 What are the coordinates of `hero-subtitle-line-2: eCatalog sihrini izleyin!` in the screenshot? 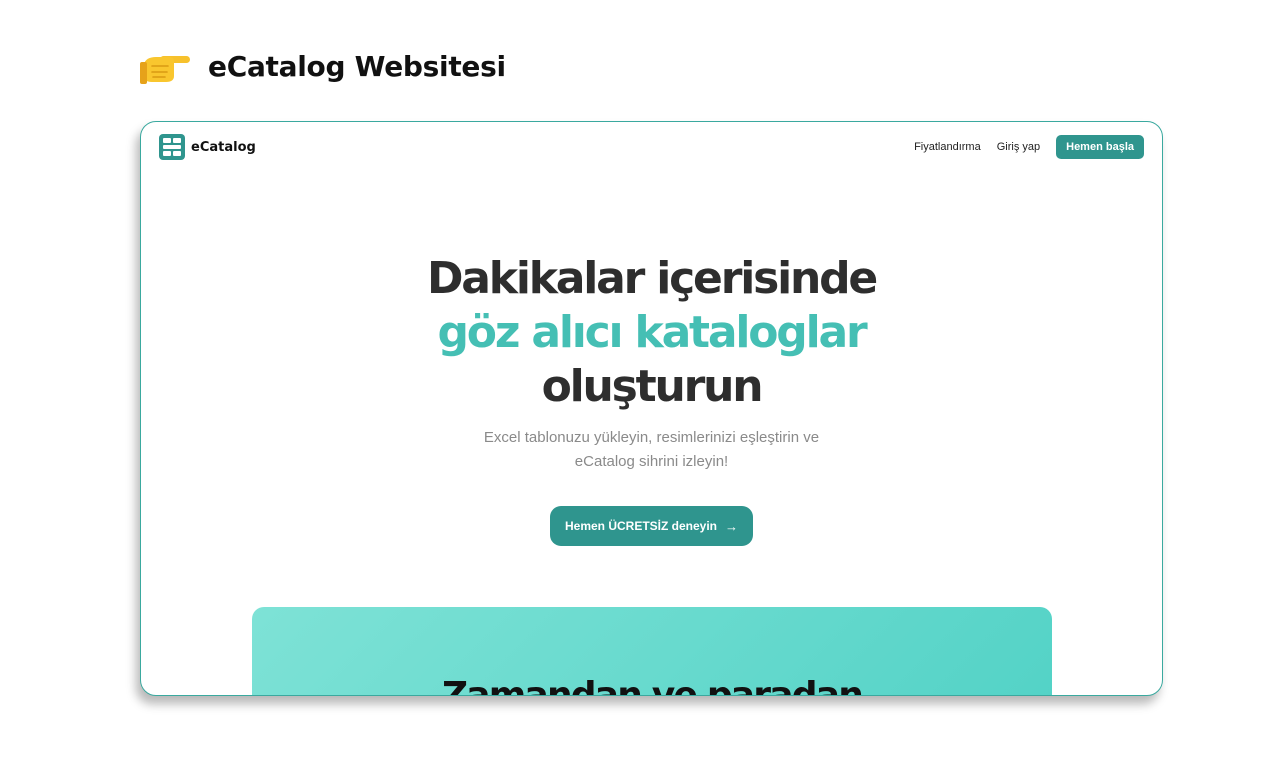 It's located at (651, 461).